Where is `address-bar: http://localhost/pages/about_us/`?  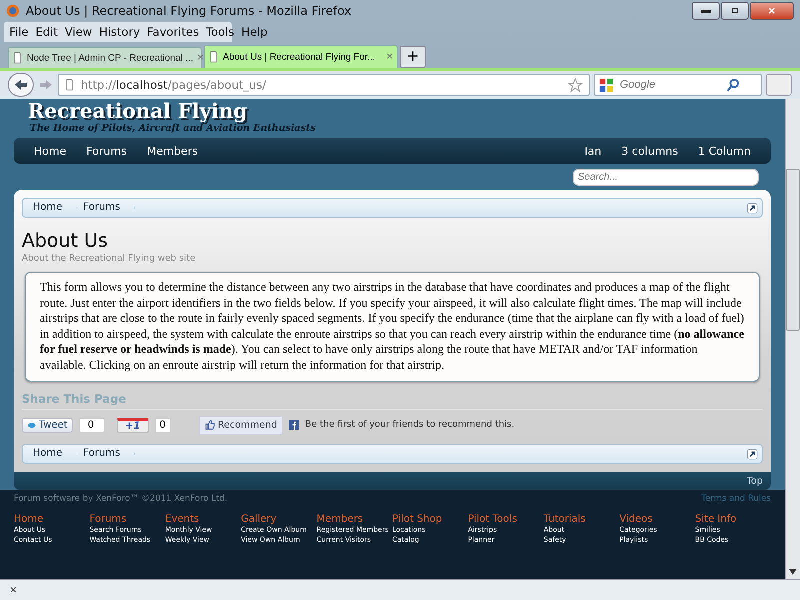 address-bar: http://localhost/pages/about_us/ is located at coordinates (324, 85).